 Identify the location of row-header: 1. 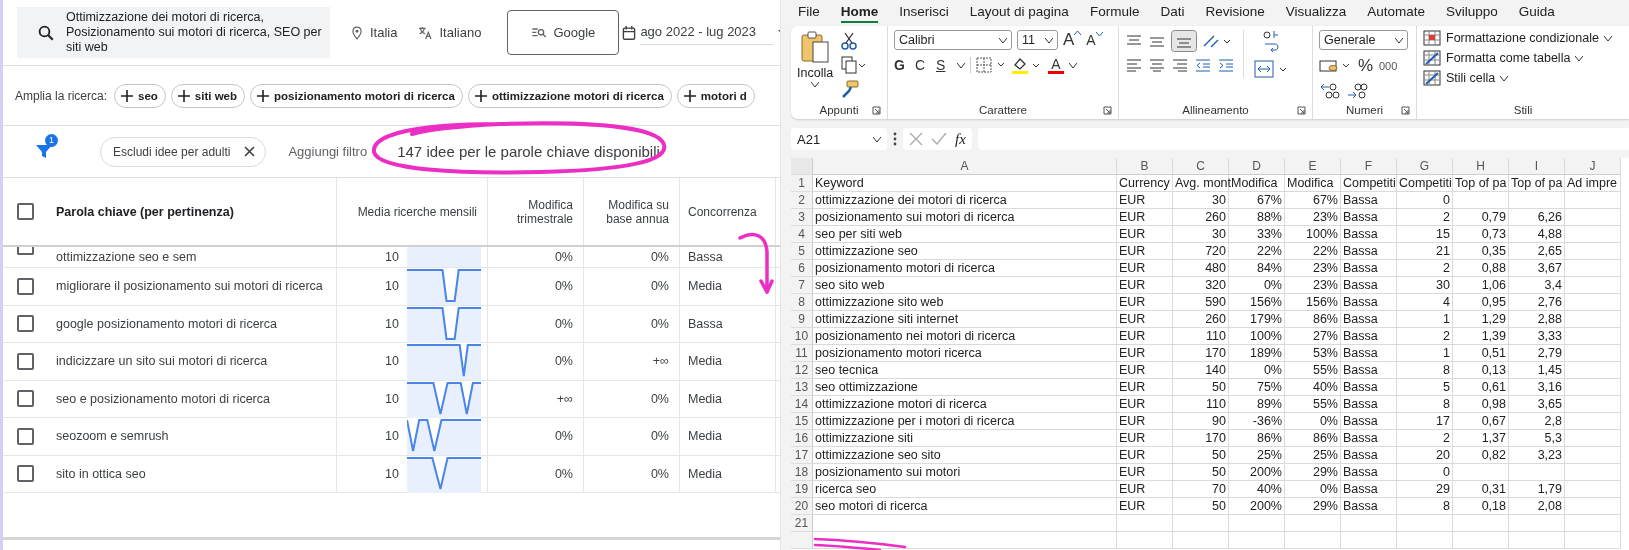
(802, 183).